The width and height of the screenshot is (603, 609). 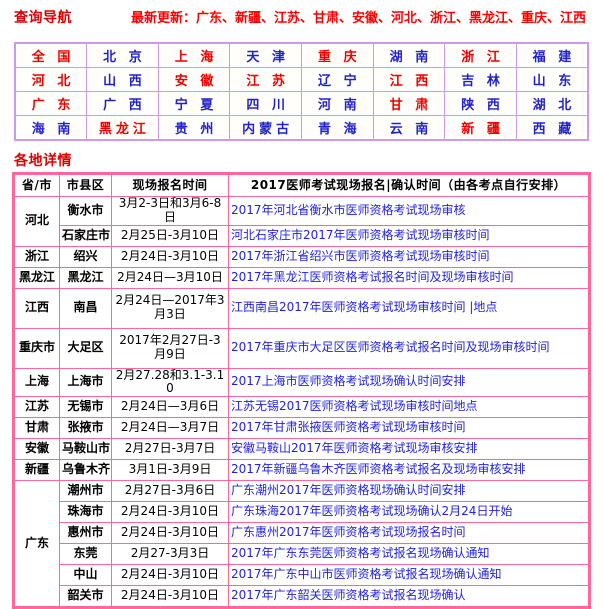 What do you see at coordinates (85, 235) in the screenshot?
I see `cell-city: 石家庄市` at bounding box center [85, 235].